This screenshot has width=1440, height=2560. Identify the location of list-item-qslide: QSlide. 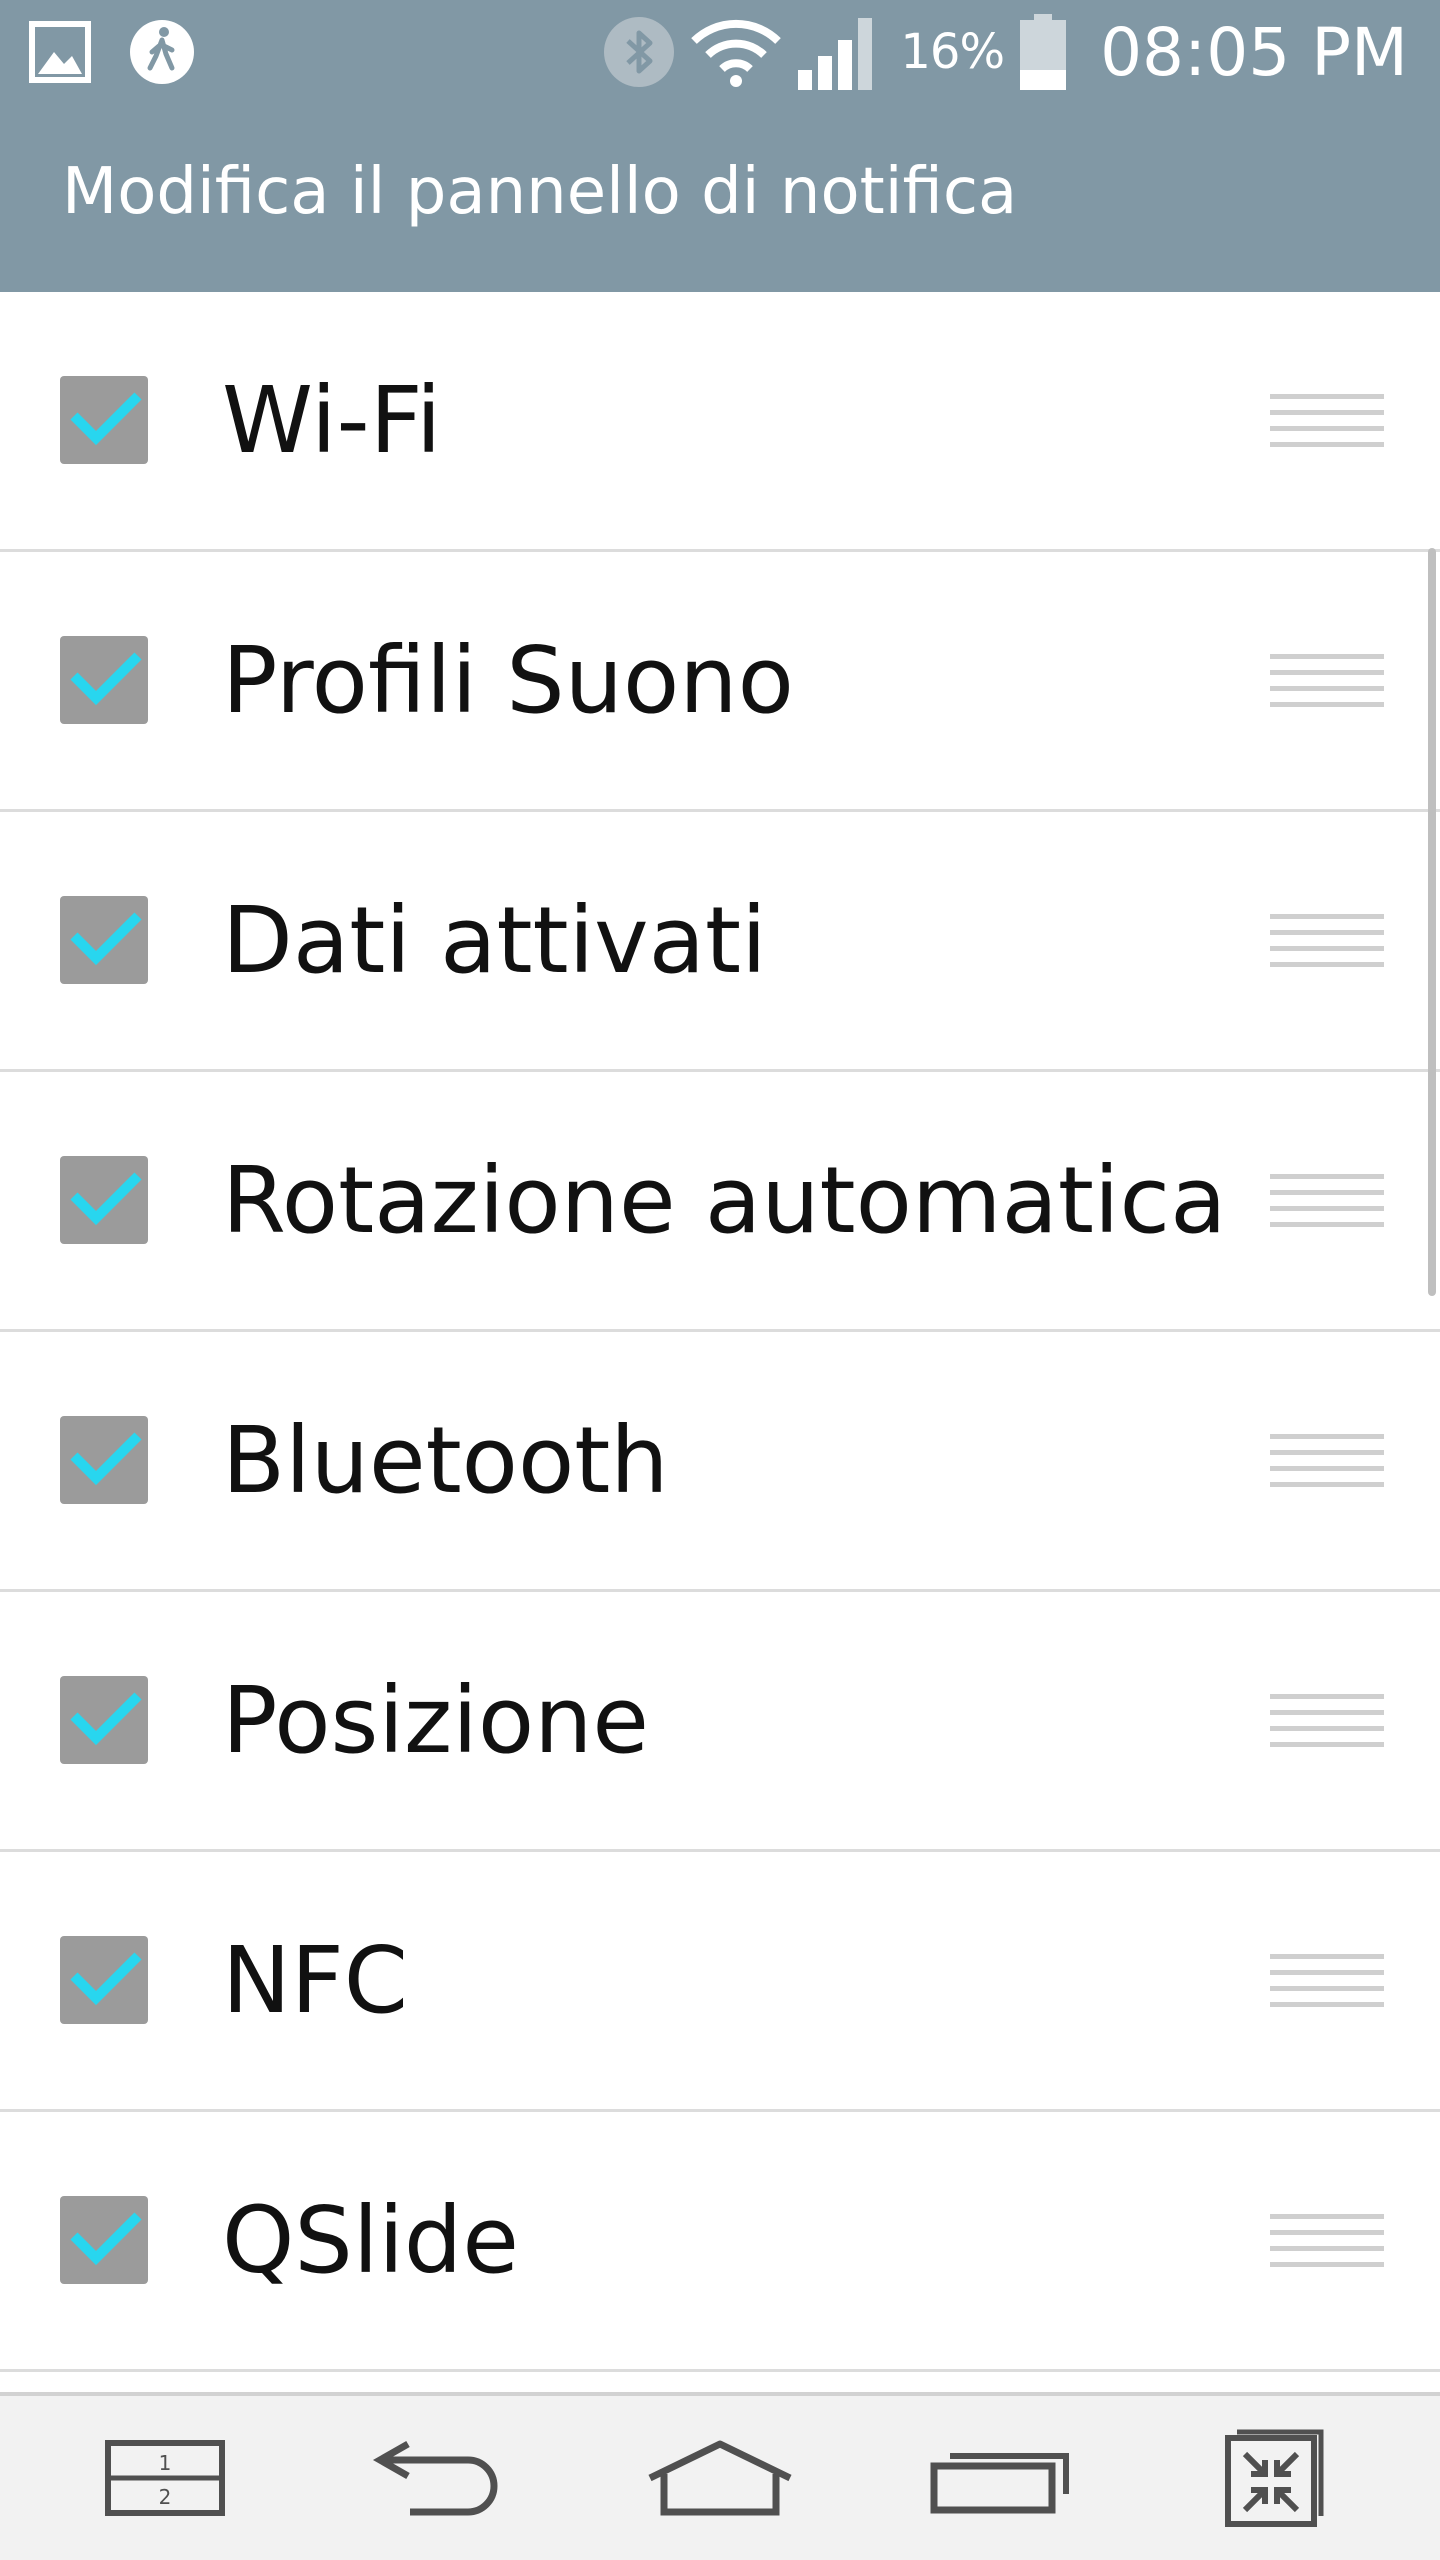
(720, 2242).